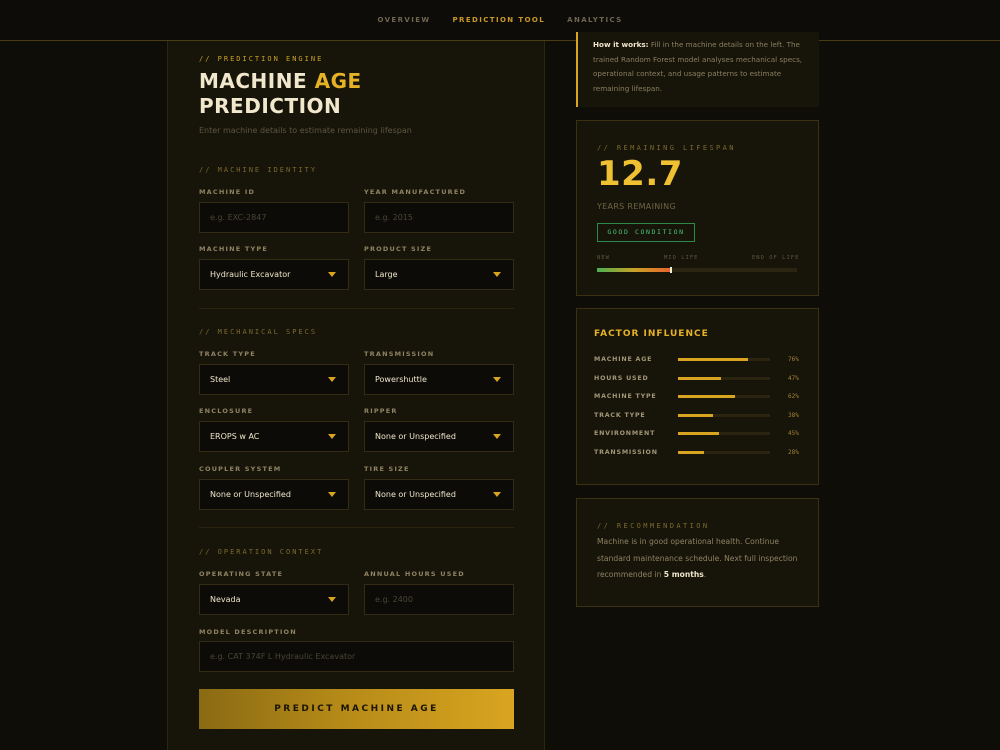 The image size is (1000, 750). What do you see at coordinates (439, 599) in the screenshot?
I see `annual-hours-input` at bounding box center [439, 599].